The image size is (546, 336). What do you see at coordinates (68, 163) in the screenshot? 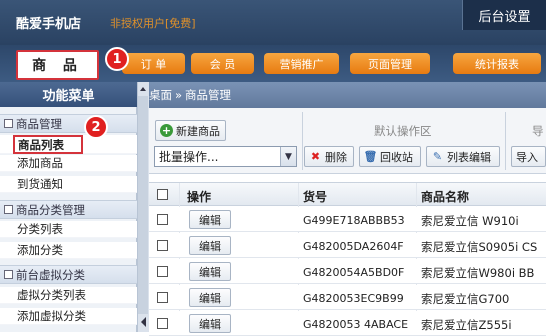
I see `sidebar-item-add-goods: 添加商品` at bounding box center [68, 163].